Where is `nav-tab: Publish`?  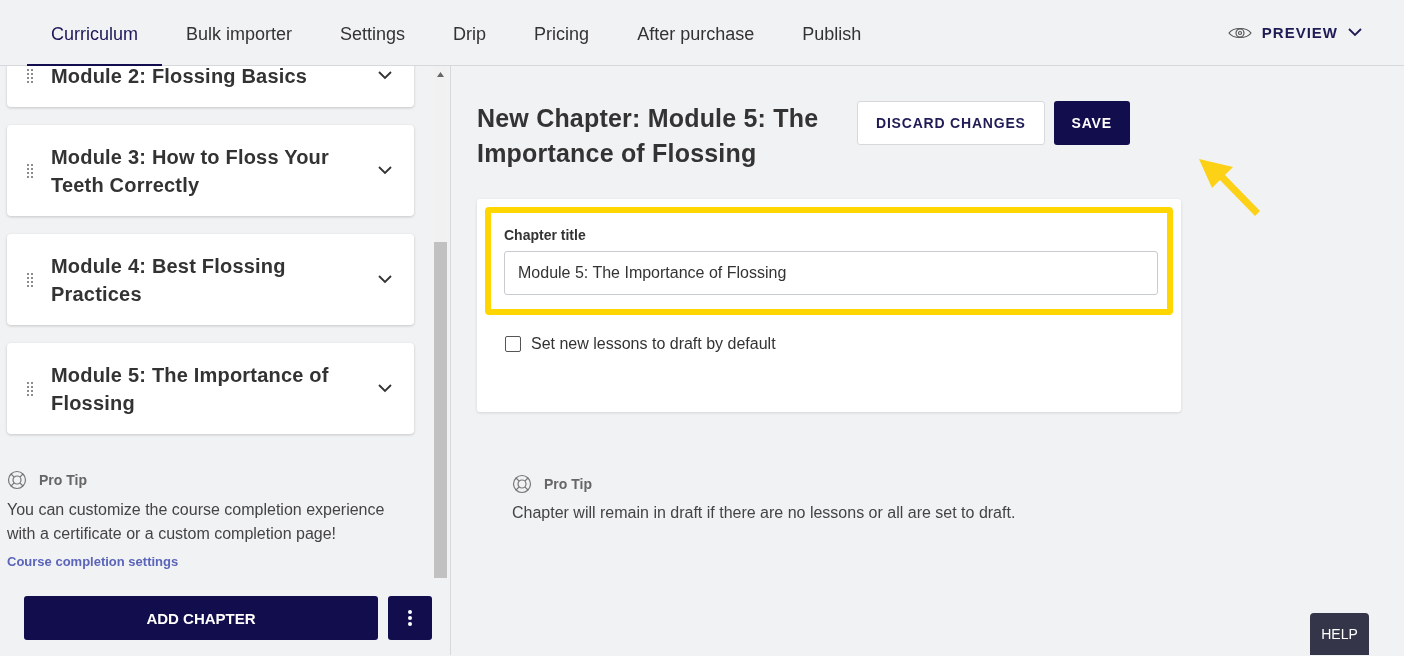 nav-tab: Publish is located at coordinates (832, 33).